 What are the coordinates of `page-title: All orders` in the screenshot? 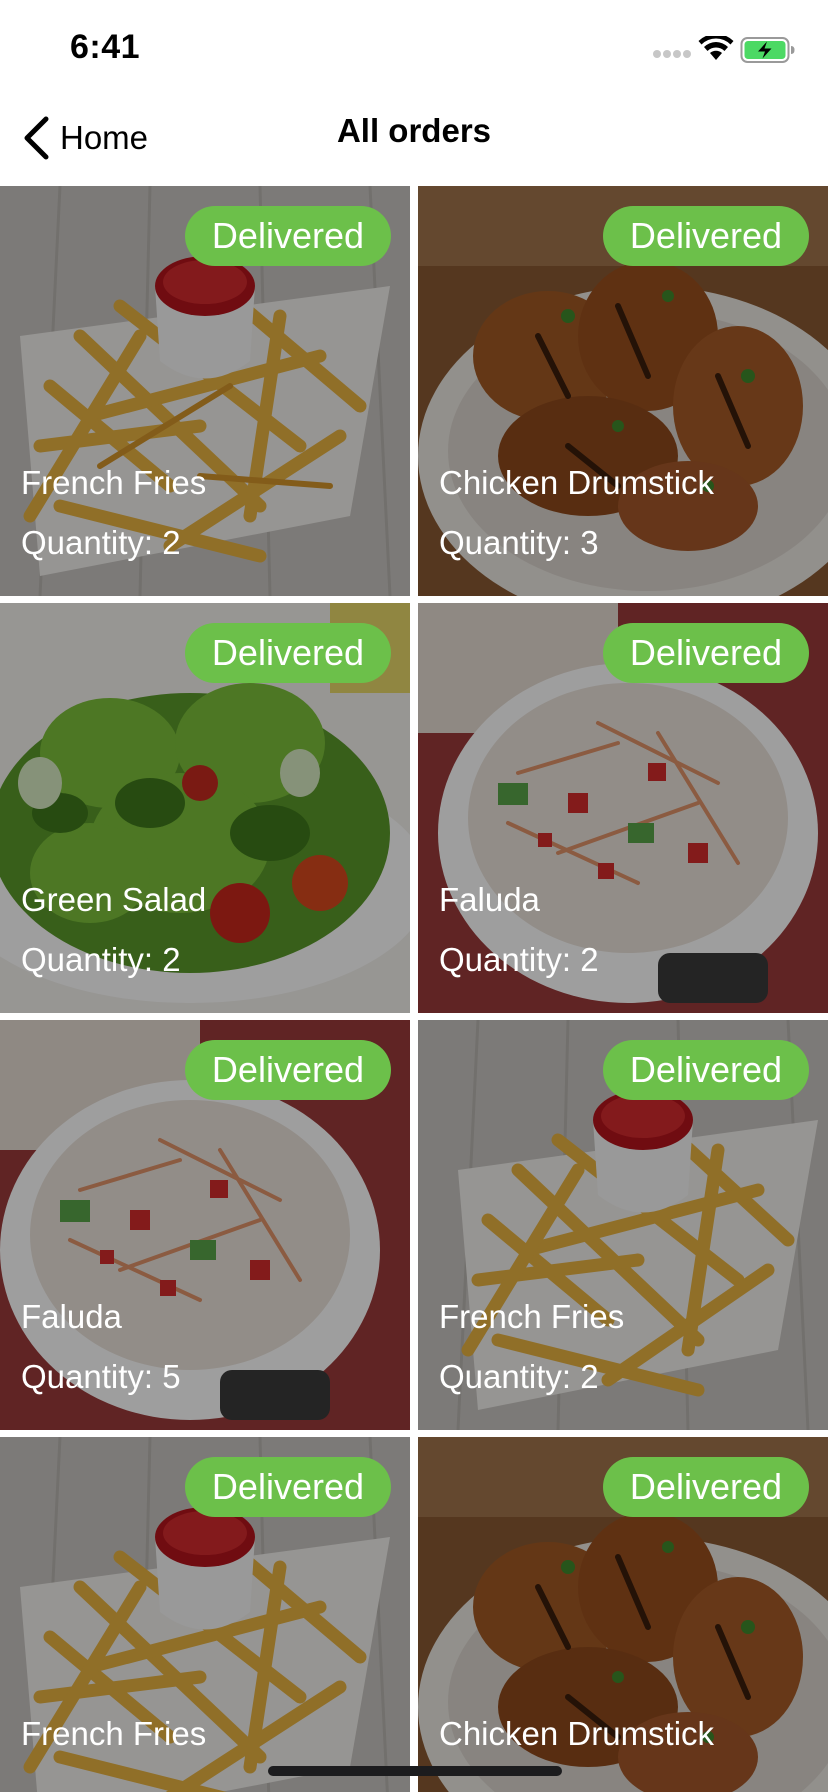 It's located at (414, 130).